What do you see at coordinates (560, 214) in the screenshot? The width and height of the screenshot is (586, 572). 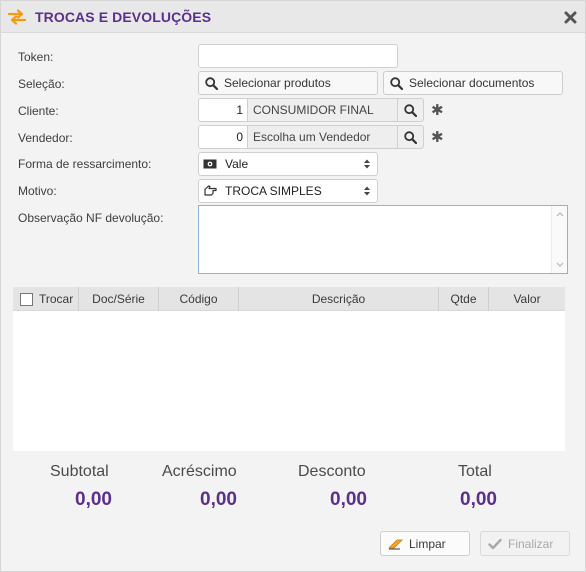 I see `scroll-up-icon` at bounding box center [560, 214].